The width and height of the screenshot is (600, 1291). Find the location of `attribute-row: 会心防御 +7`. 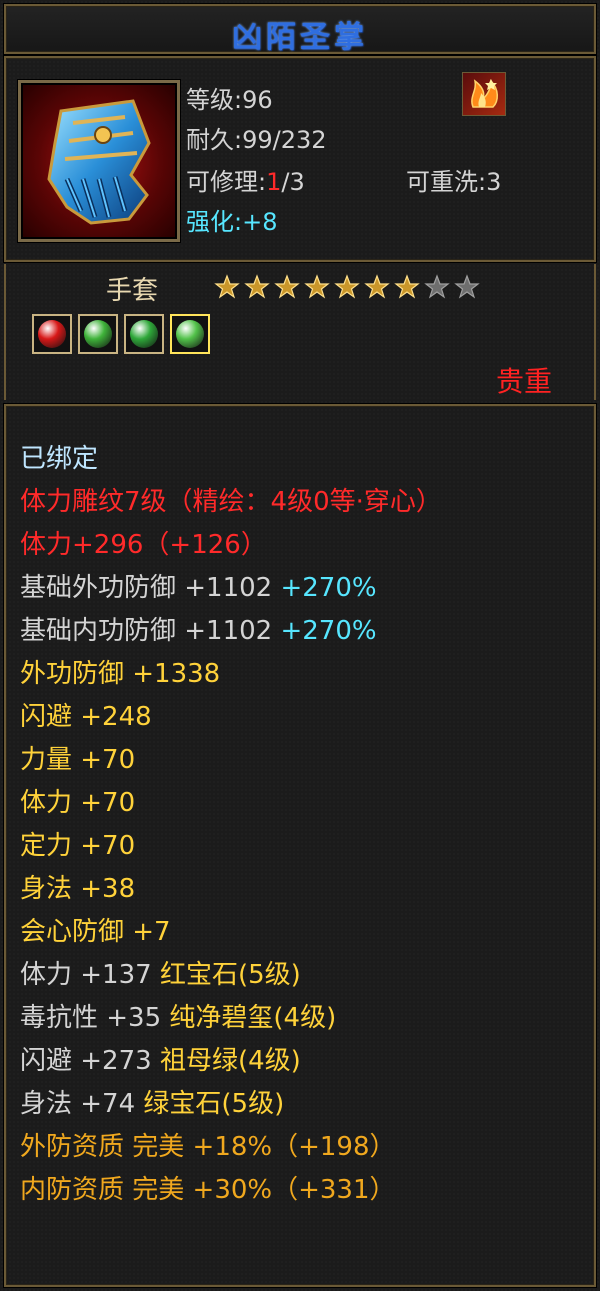

attribute-row: 会心防御 +7 is located at coordinates (303, 932).